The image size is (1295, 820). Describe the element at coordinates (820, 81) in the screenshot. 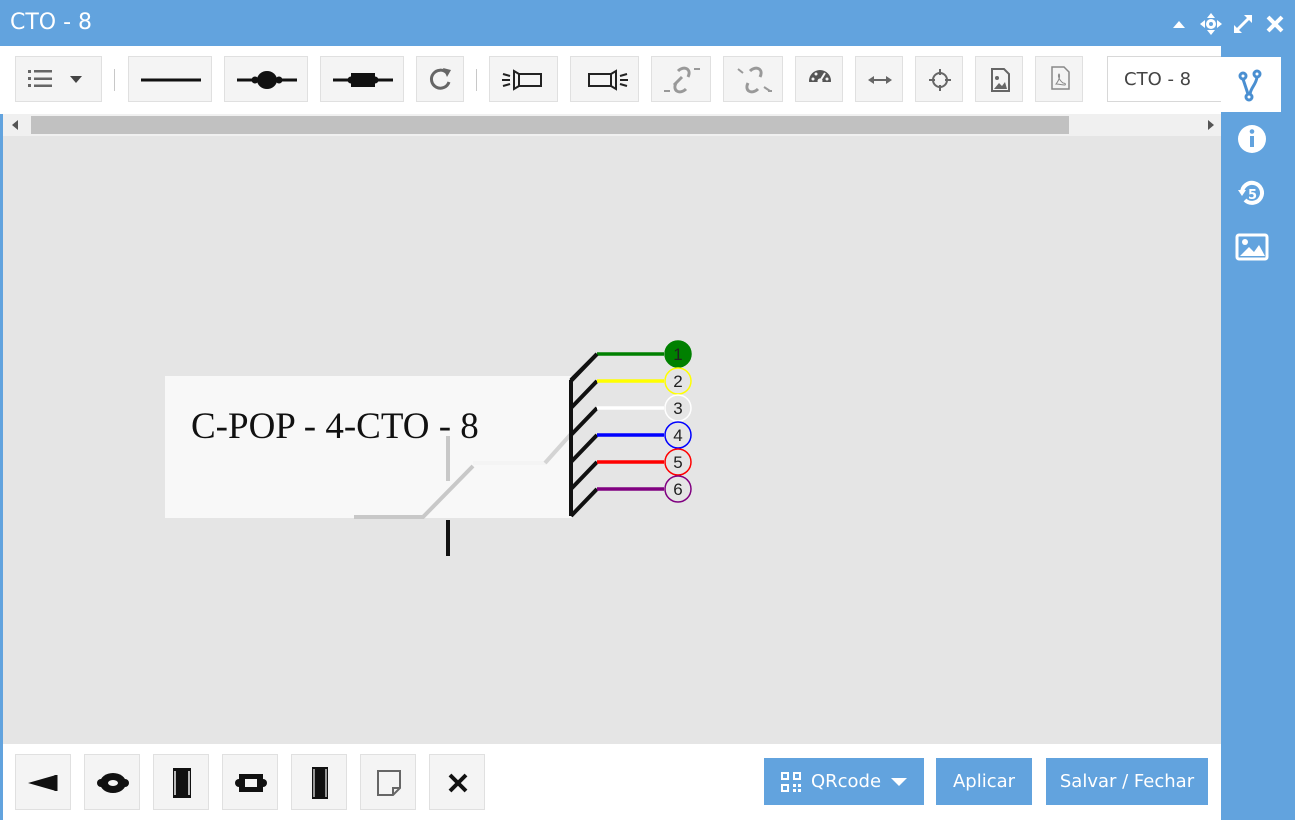

I see `gauge-icon` at that location.